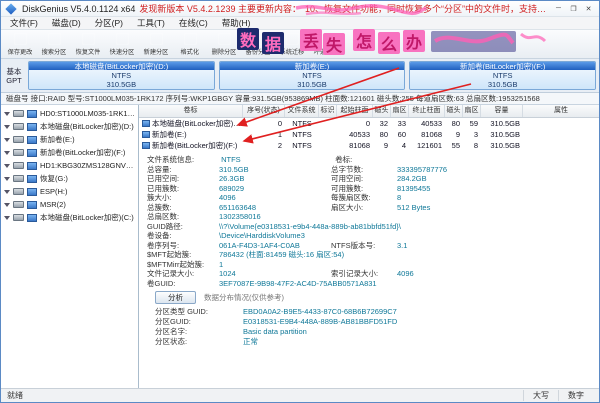  Describe the element at coordinates (455, 145) in the screenshot. I see `end-head-cell: 55` at that location.